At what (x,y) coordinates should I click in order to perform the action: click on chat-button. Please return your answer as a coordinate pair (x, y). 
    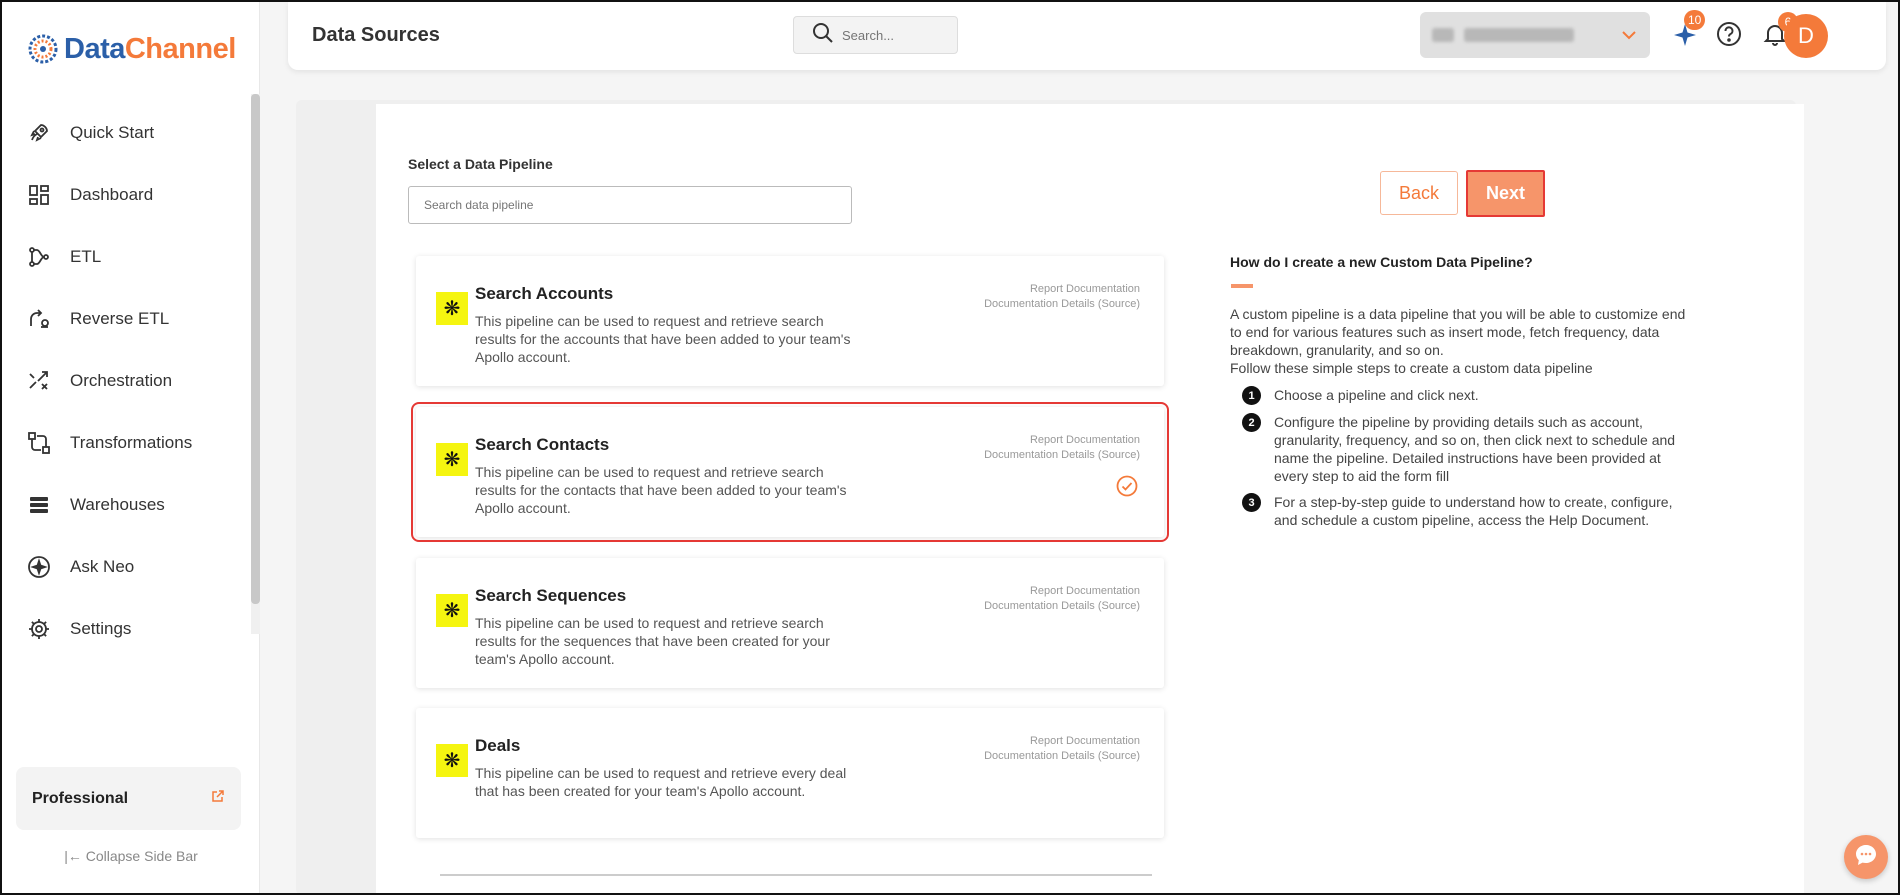
    Looking at the image, I should click on (1866, 857).